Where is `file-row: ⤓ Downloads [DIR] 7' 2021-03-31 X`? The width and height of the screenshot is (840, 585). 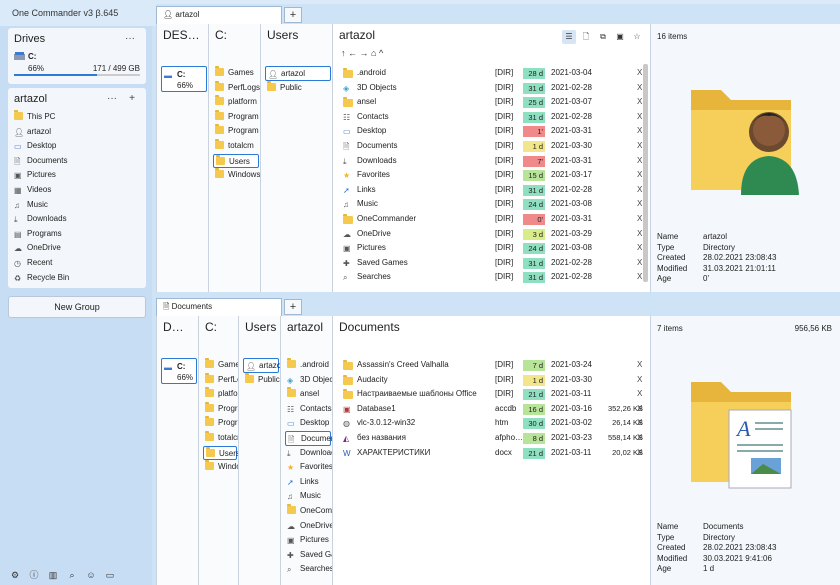 file-row: ⤓ Downloads [DIR] 7' 2021-03-31 X is located at coordinates (490, 161).